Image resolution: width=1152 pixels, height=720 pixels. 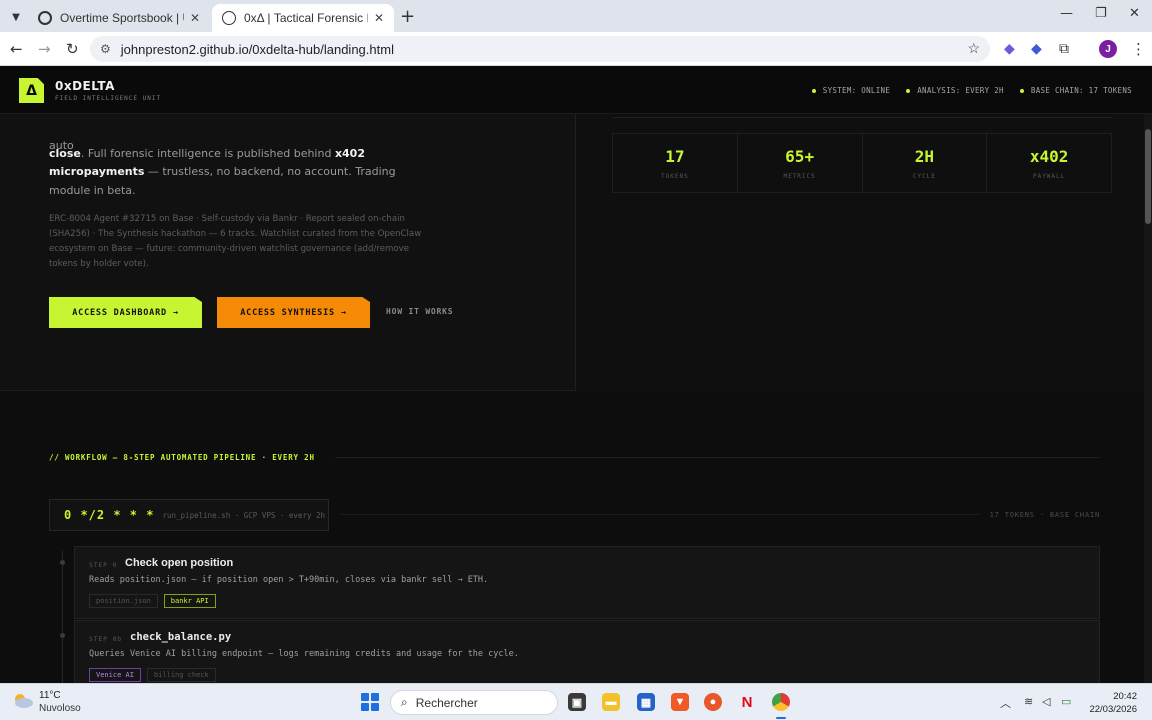 I want to click on reload-icon: ↻, so click(x=72, y=49).